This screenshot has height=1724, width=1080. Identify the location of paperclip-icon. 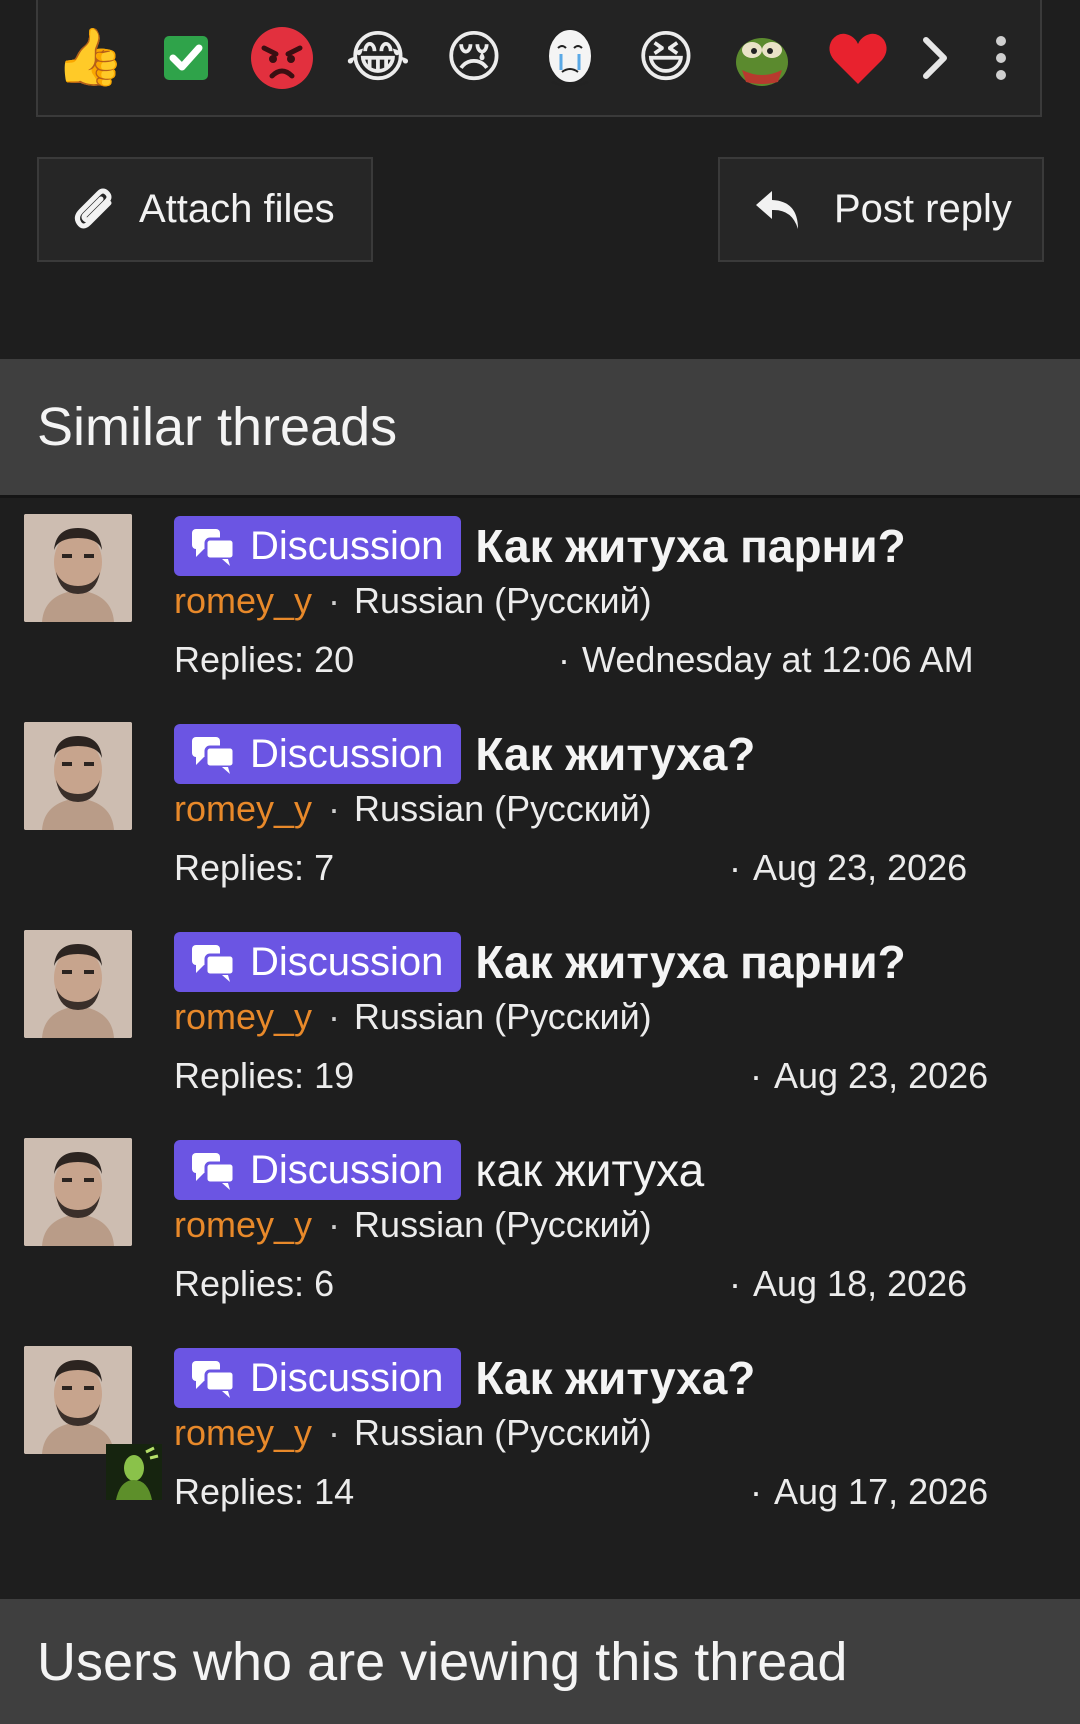
(93, 208).